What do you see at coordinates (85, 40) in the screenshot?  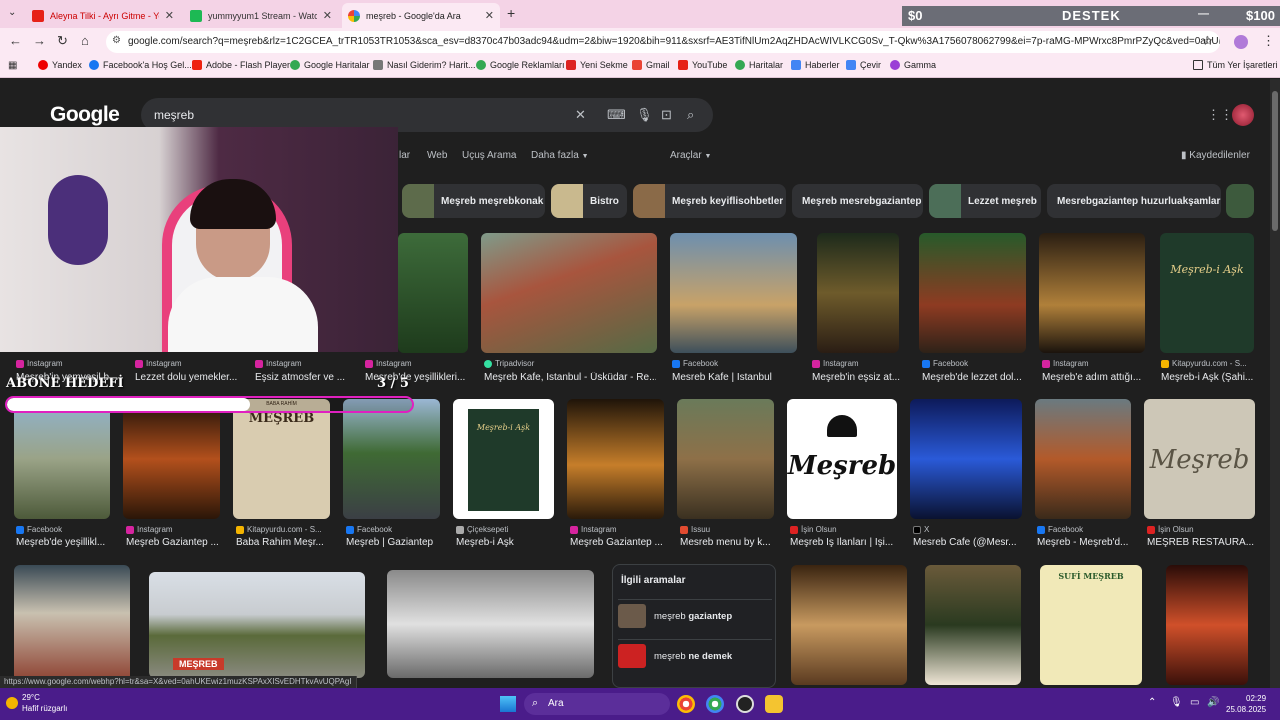 I see `home-icon: ⌂` at bounding box center [85, 40].